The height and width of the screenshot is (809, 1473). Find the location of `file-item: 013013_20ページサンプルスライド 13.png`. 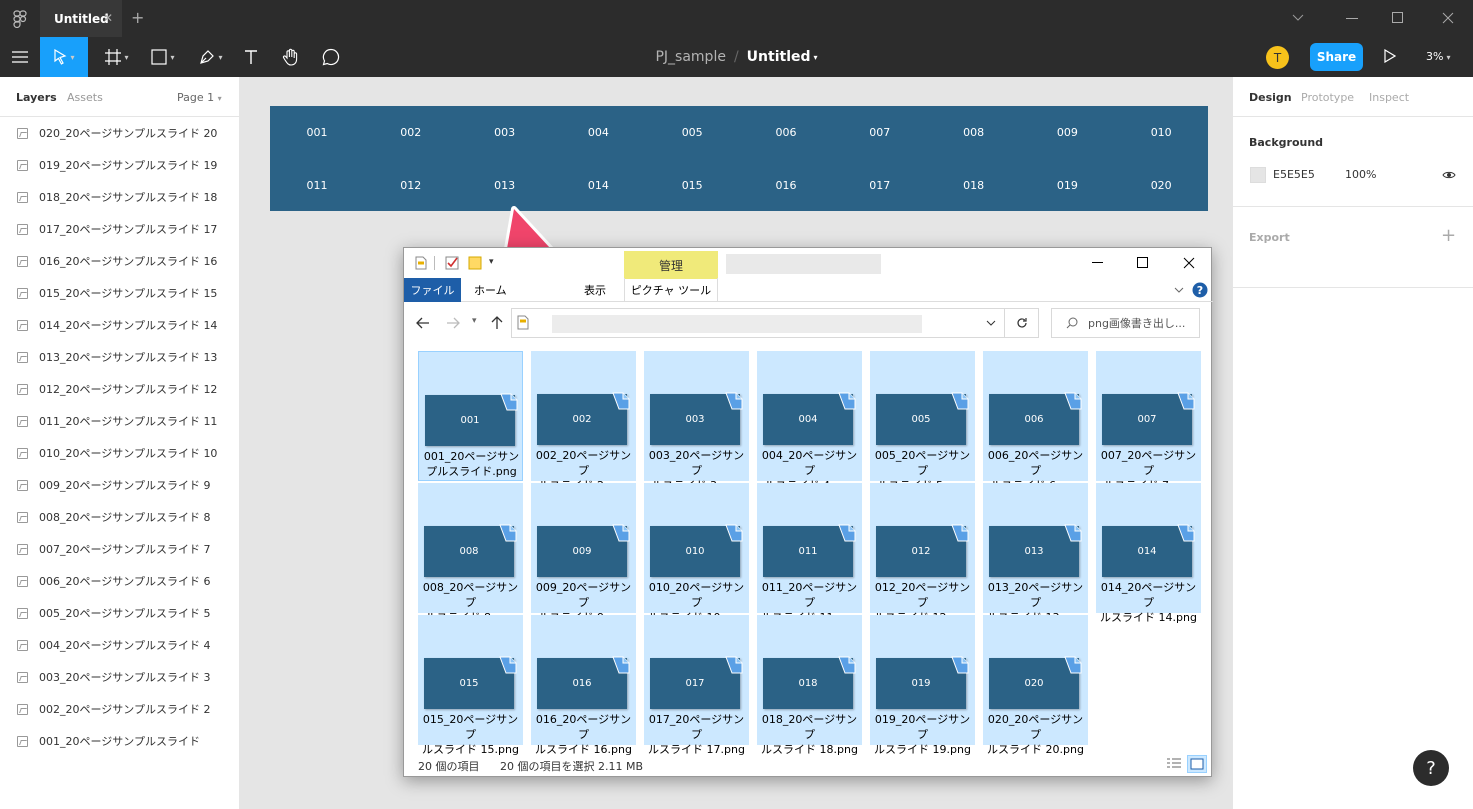

file-item: 013013_20ページサンプルスライド 13.png is located at coordinates (1035, 553).